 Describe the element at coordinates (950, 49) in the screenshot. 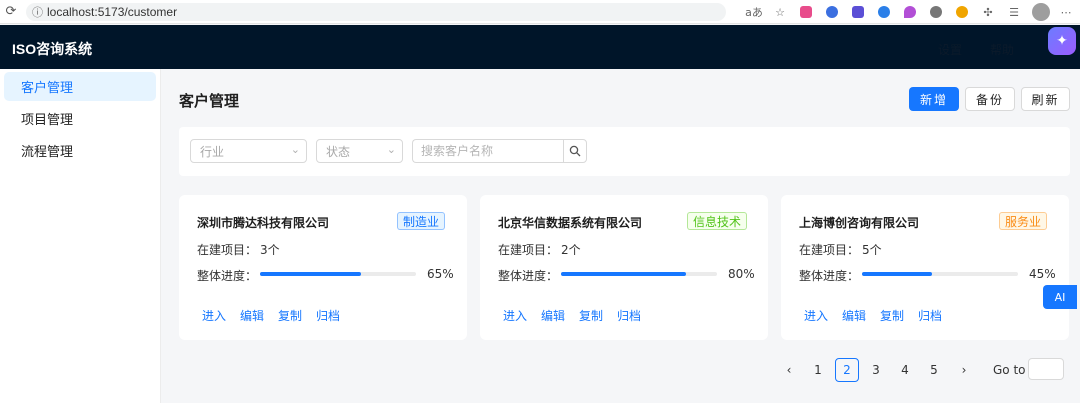

I see `header-menu-item: 设置` at that location.